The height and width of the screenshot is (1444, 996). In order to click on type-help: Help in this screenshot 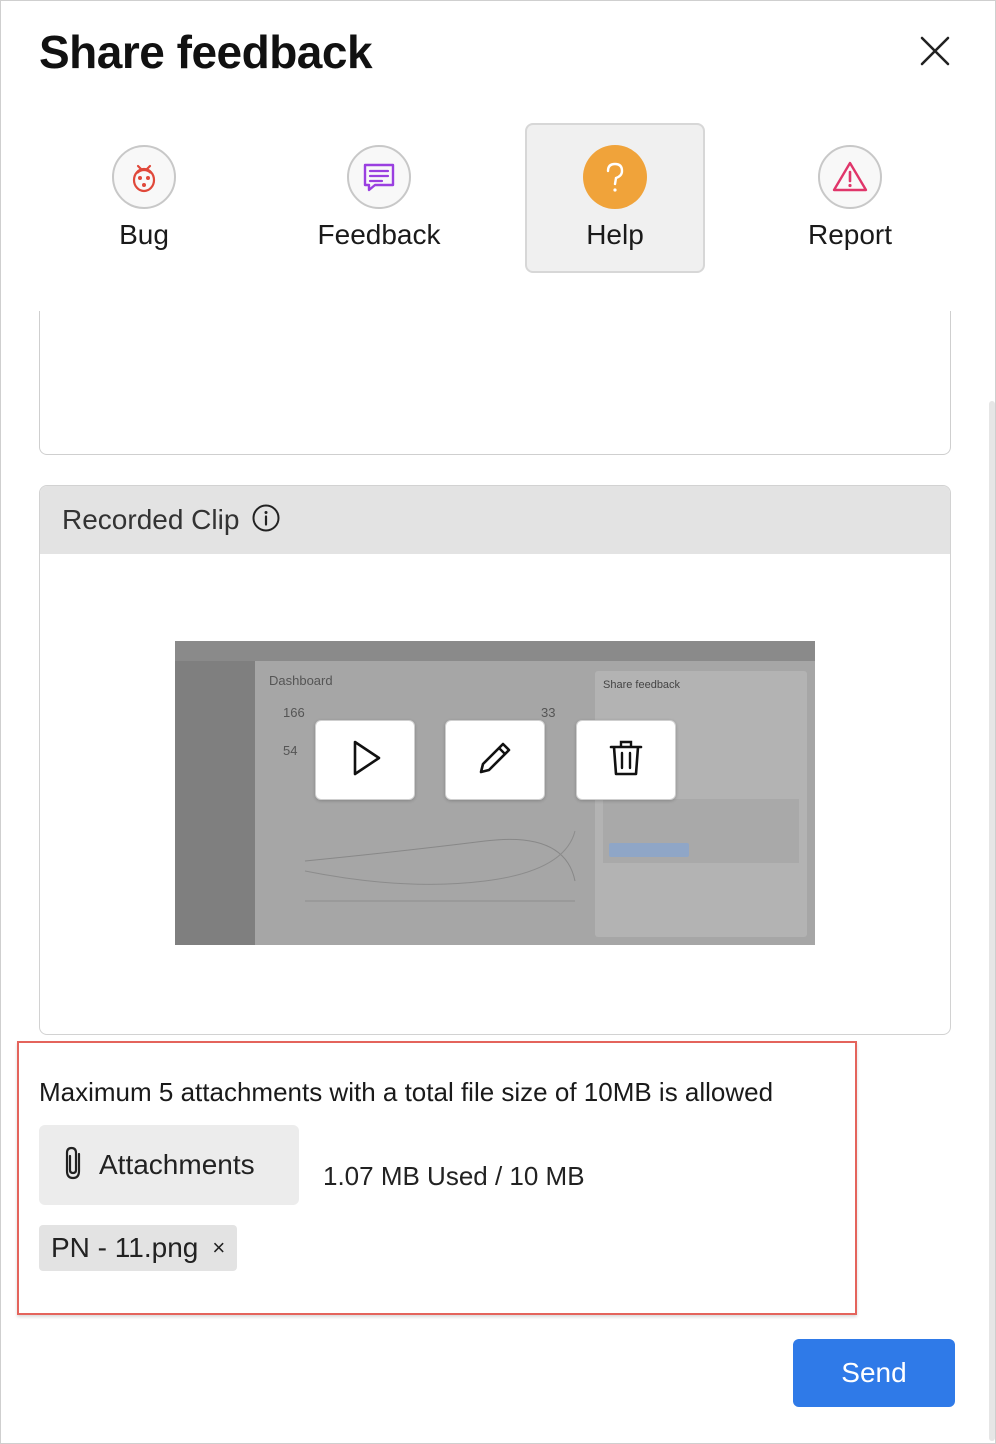, I will do `click(615, 198)`.